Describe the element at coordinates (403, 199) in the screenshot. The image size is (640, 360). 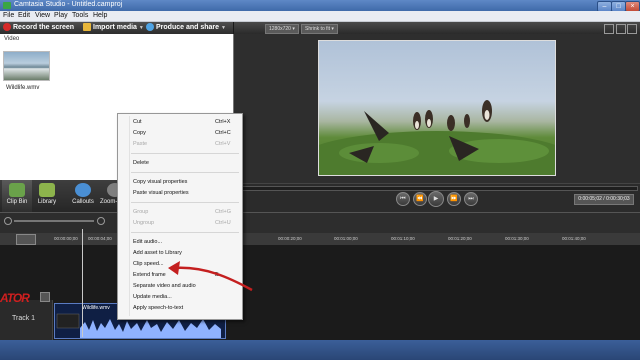
I see `previous-clip-button: ⏮` at that location.